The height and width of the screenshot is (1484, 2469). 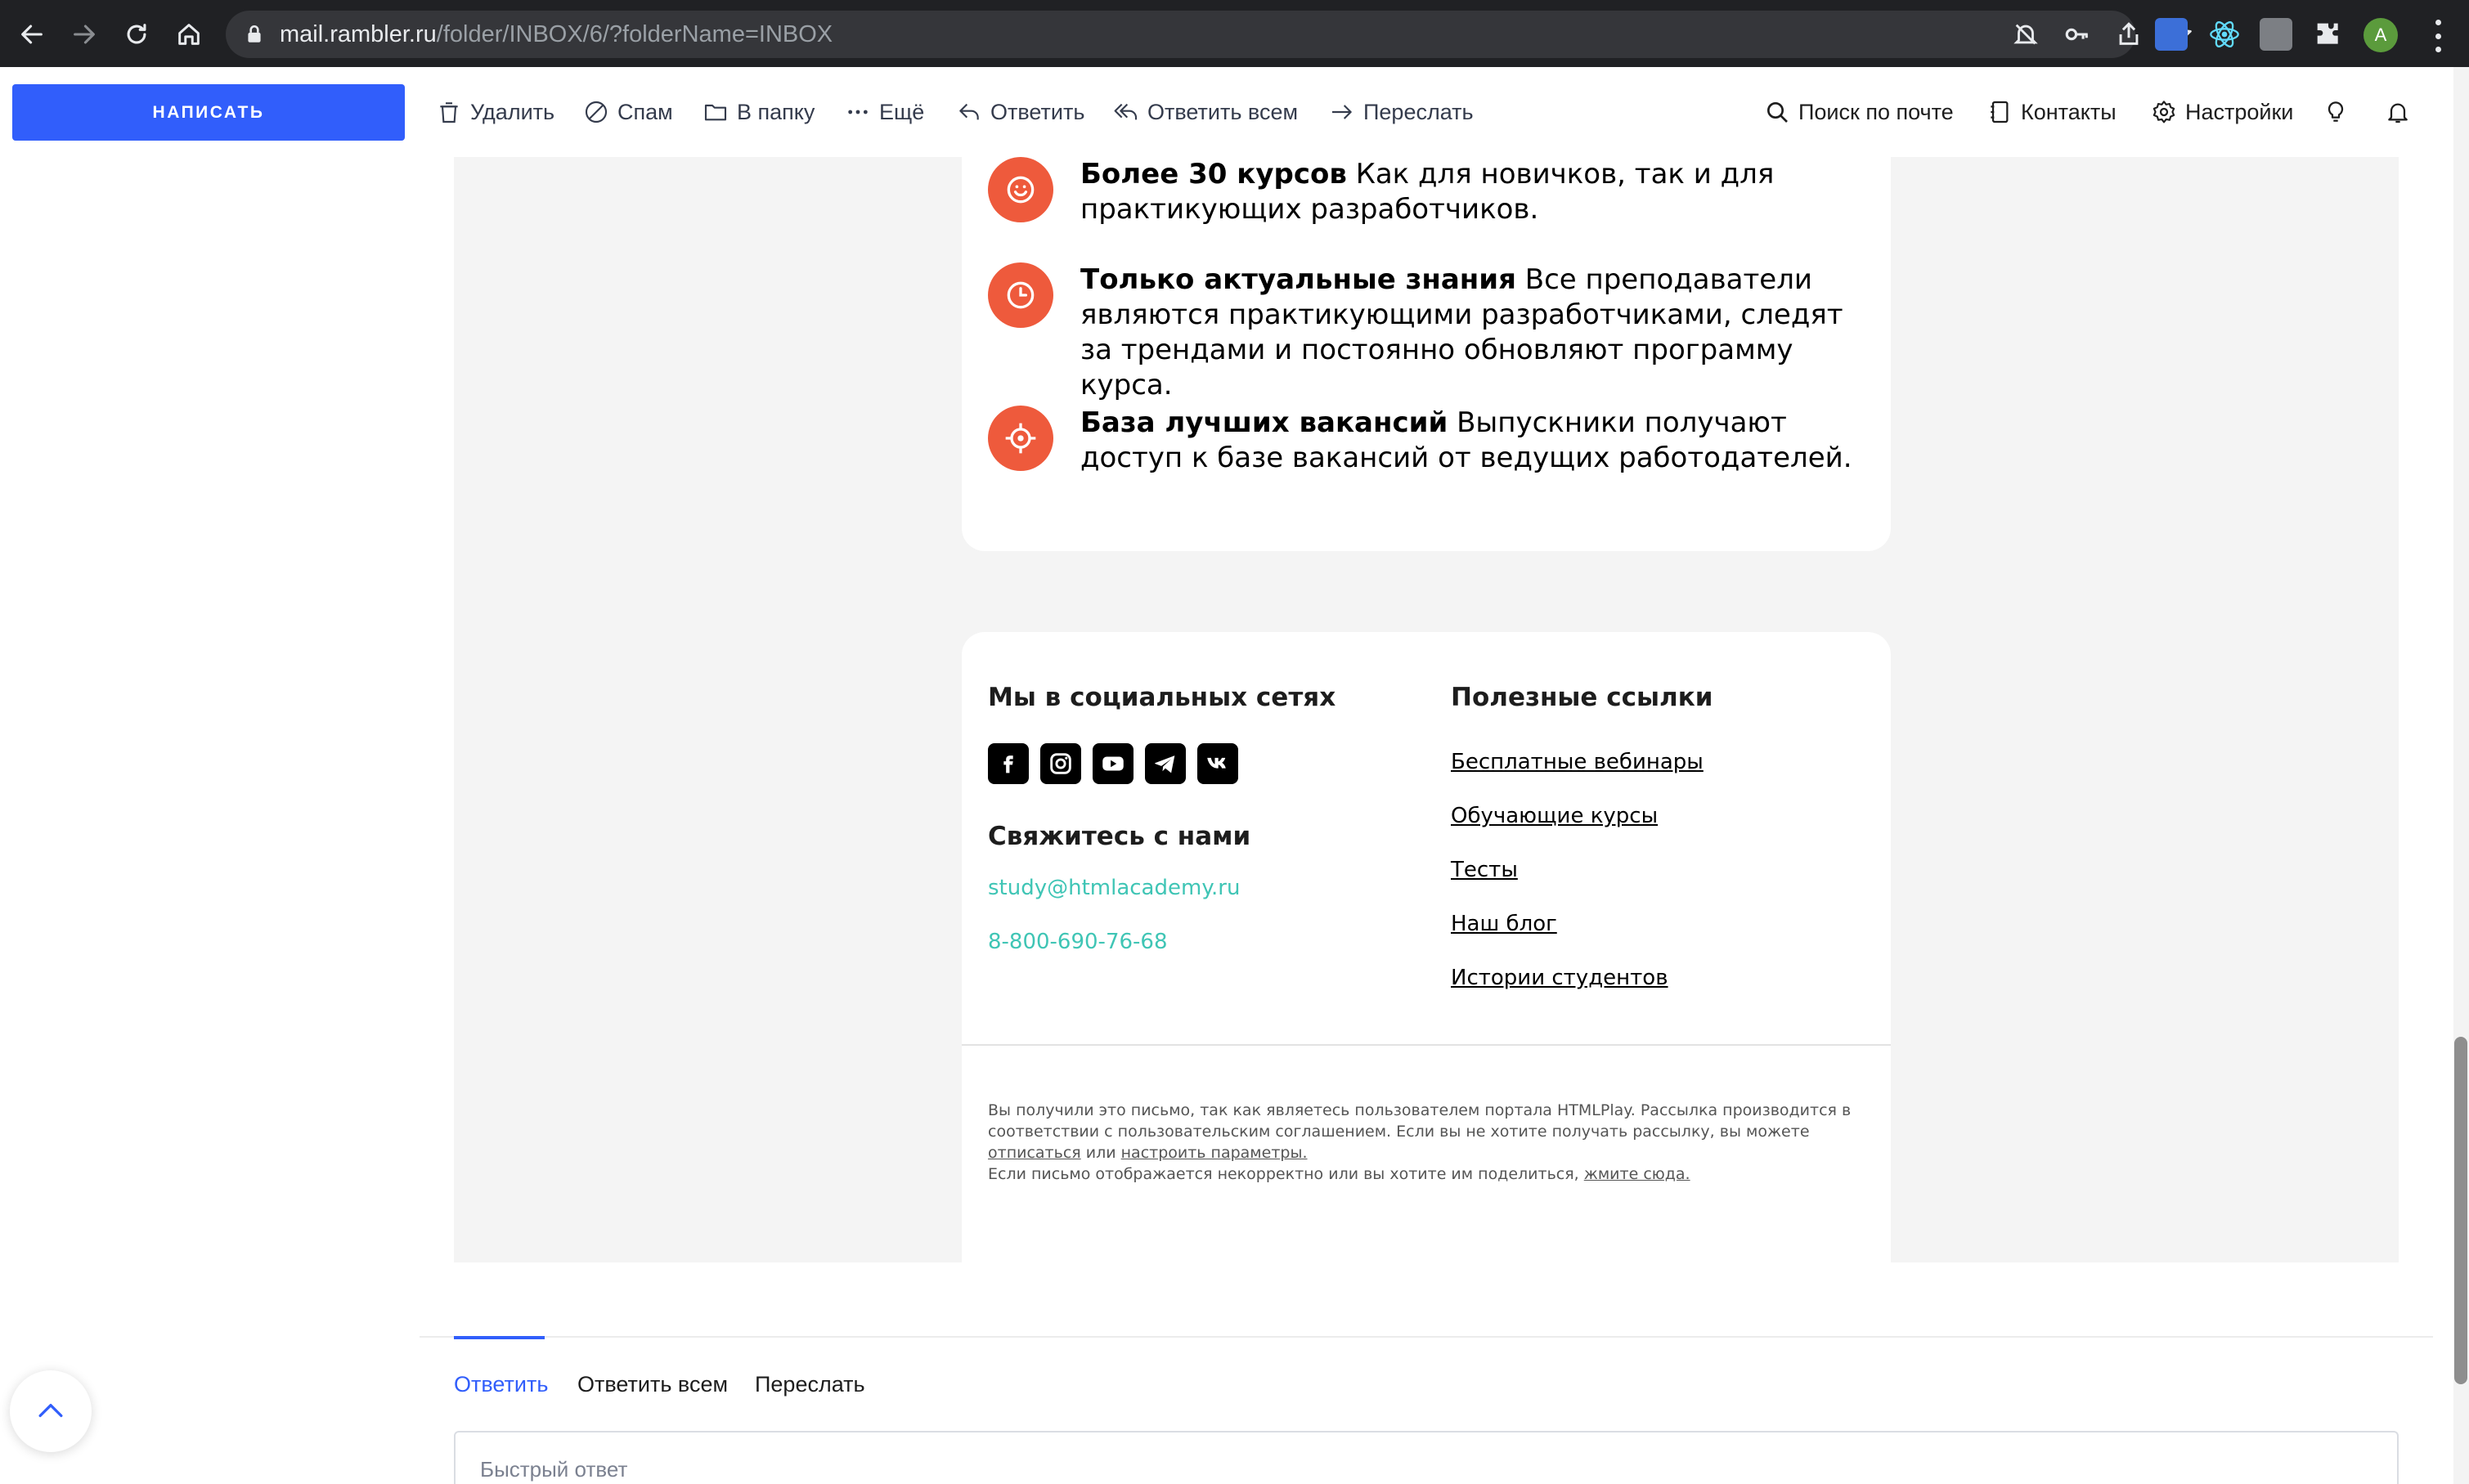 What do you see at coordinates (449, 112) in the screenshot?
I see `trash-icon` at bounding box center [449, 112].